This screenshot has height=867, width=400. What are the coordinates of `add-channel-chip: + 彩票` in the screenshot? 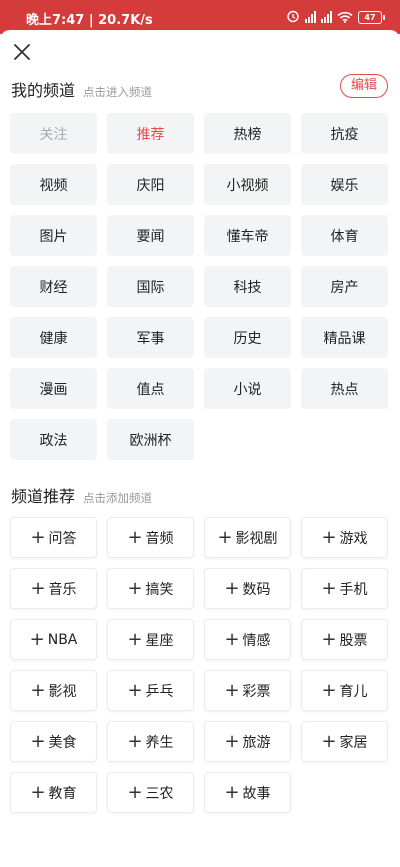 It's located at (247, 690).